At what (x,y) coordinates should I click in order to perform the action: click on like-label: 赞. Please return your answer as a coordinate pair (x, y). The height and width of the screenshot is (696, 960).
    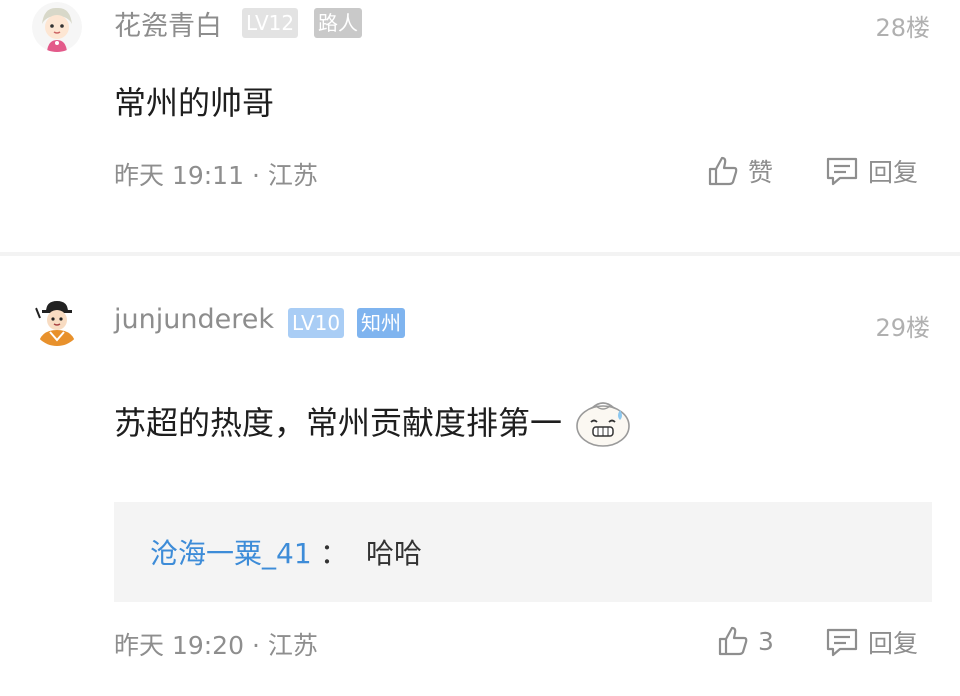
    Looking at the image, I should click on (761, 172).